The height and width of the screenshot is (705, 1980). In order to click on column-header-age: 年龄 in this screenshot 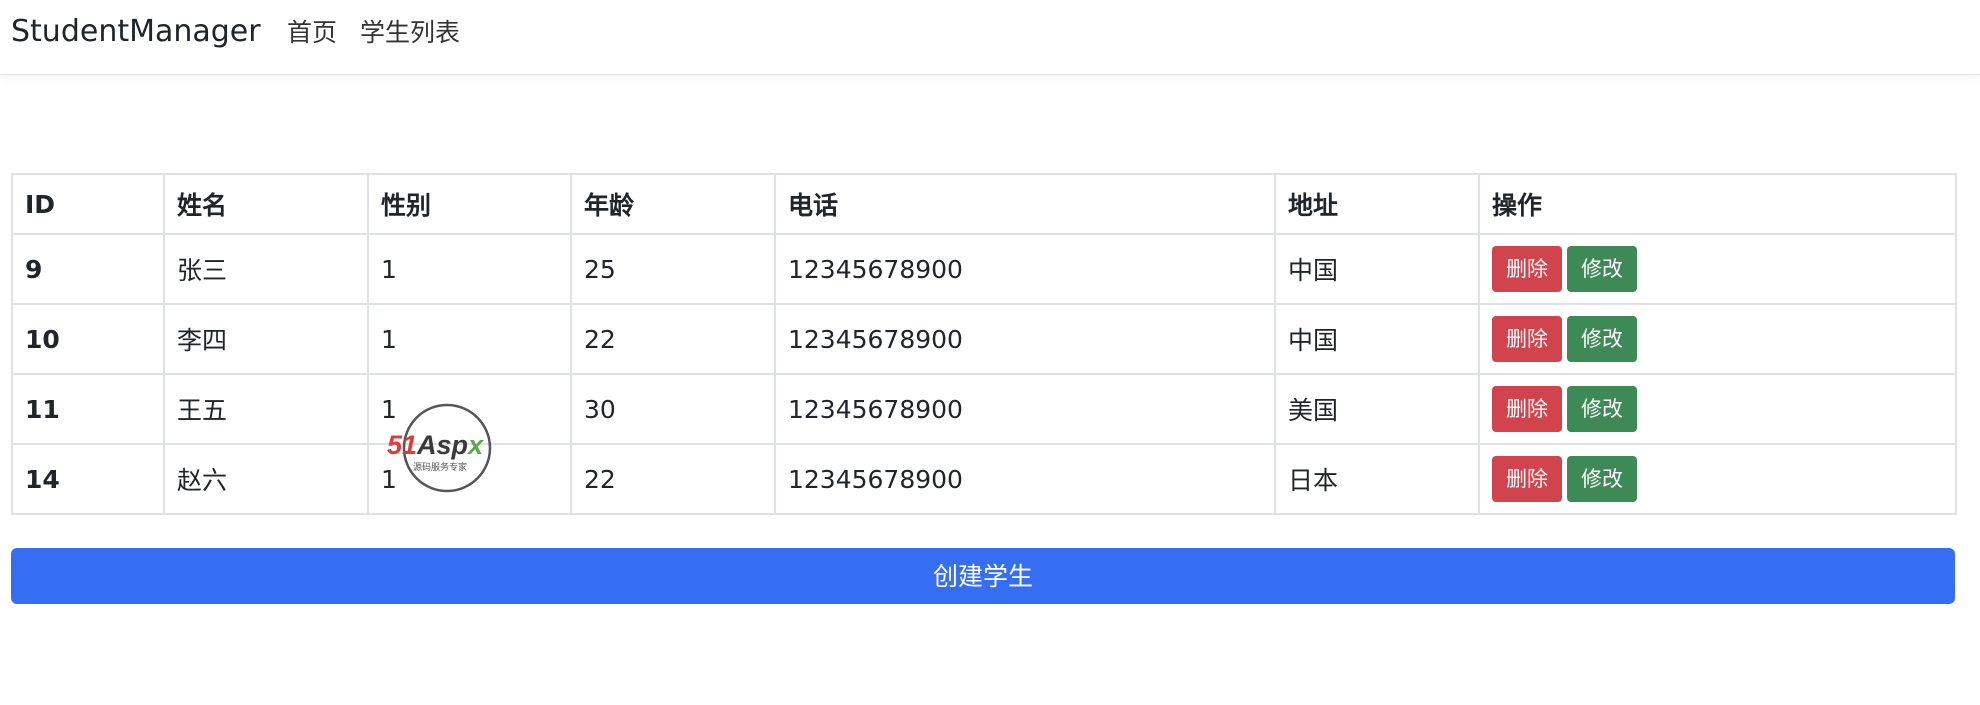, I will do `click(673, 204)`.